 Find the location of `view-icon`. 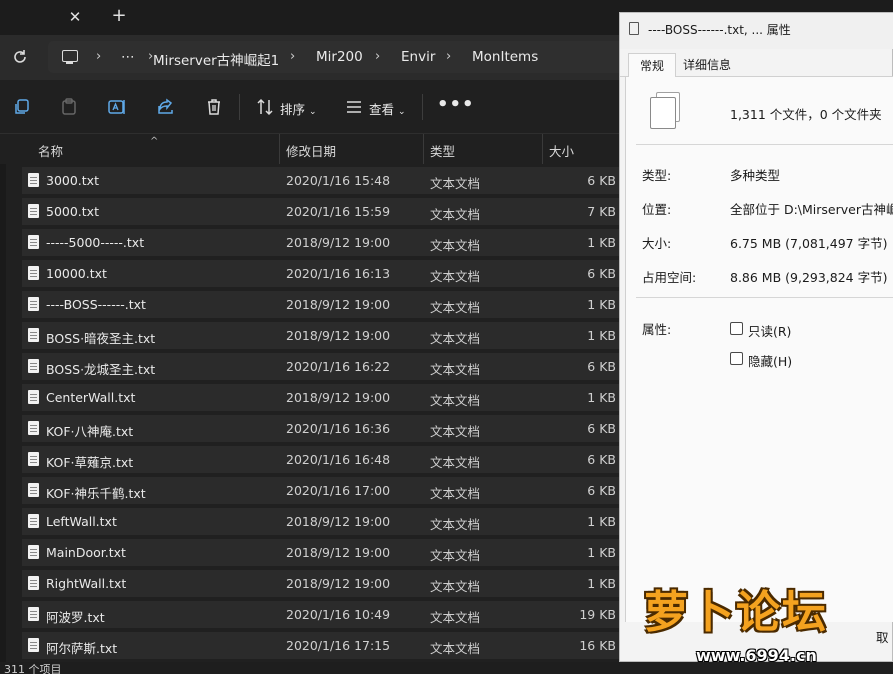

view-icon is located at coordinates (354, 107).